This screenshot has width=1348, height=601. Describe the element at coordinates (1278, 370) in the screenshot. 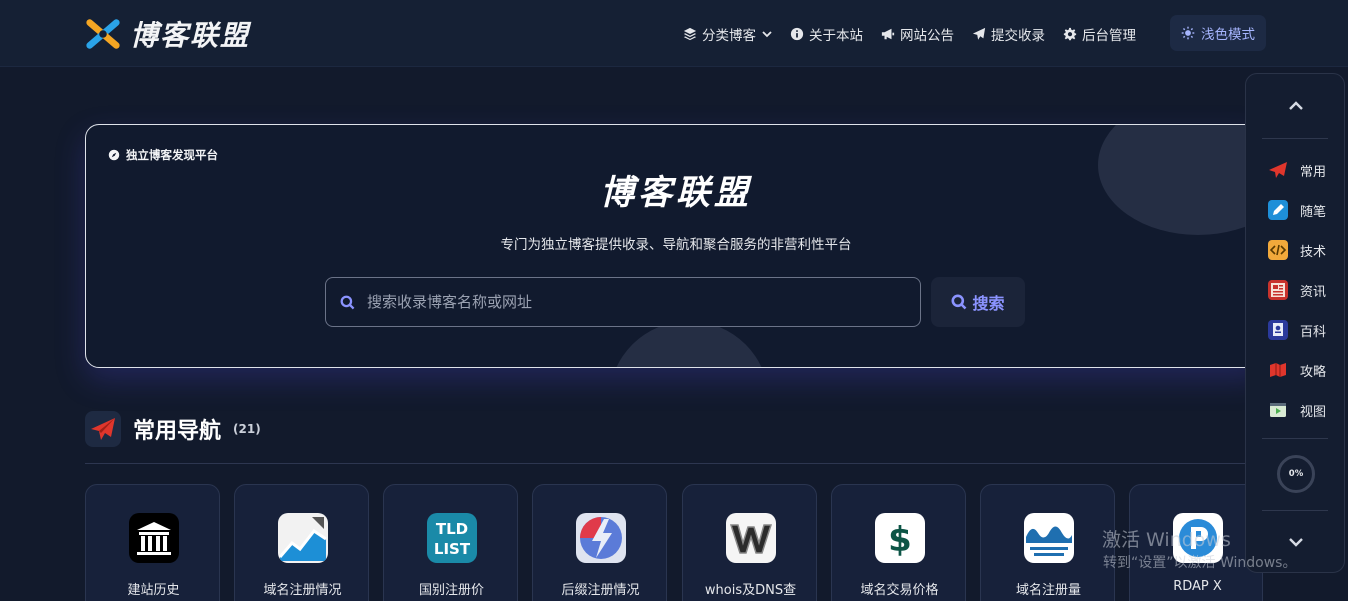

I see `map-icon` at that location.